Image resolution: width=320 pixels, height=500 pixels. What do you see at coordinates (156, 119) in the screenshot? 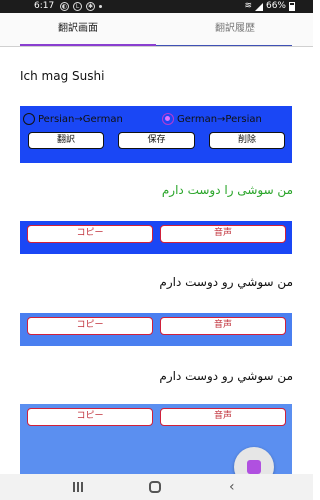
I see `direction-radio-group: Persian→German German→Persian` at bounding box center [156, 119].